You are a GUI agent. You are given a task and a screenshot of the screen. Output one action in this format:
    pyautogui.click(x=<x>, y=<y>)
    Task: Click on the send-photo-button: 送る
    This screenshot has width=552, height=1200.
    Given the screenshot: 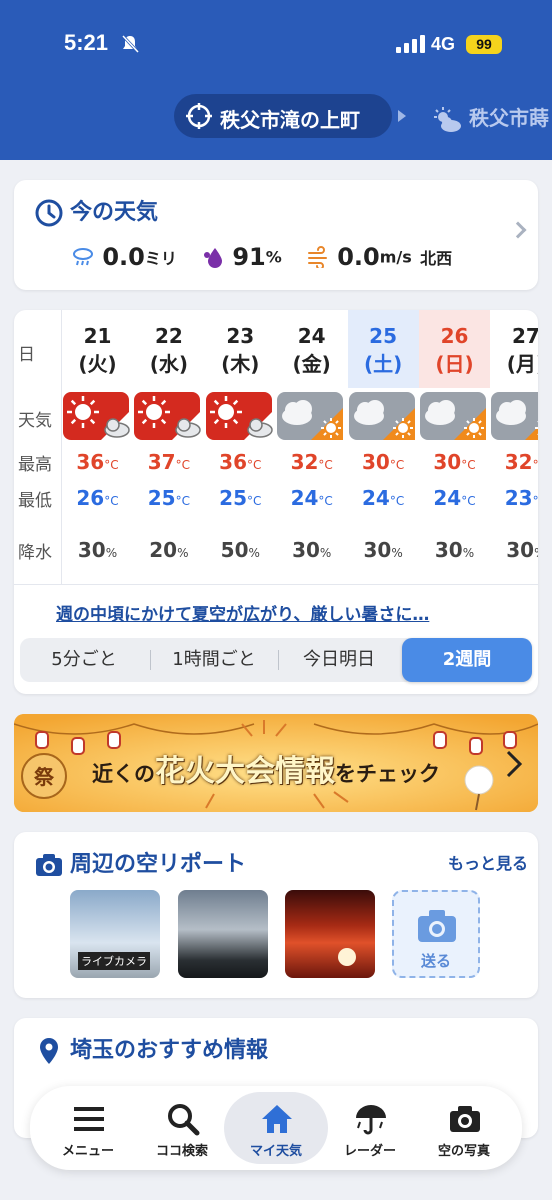 What is the action you would take?
    pyautogui.click(x=436, y=934)
    